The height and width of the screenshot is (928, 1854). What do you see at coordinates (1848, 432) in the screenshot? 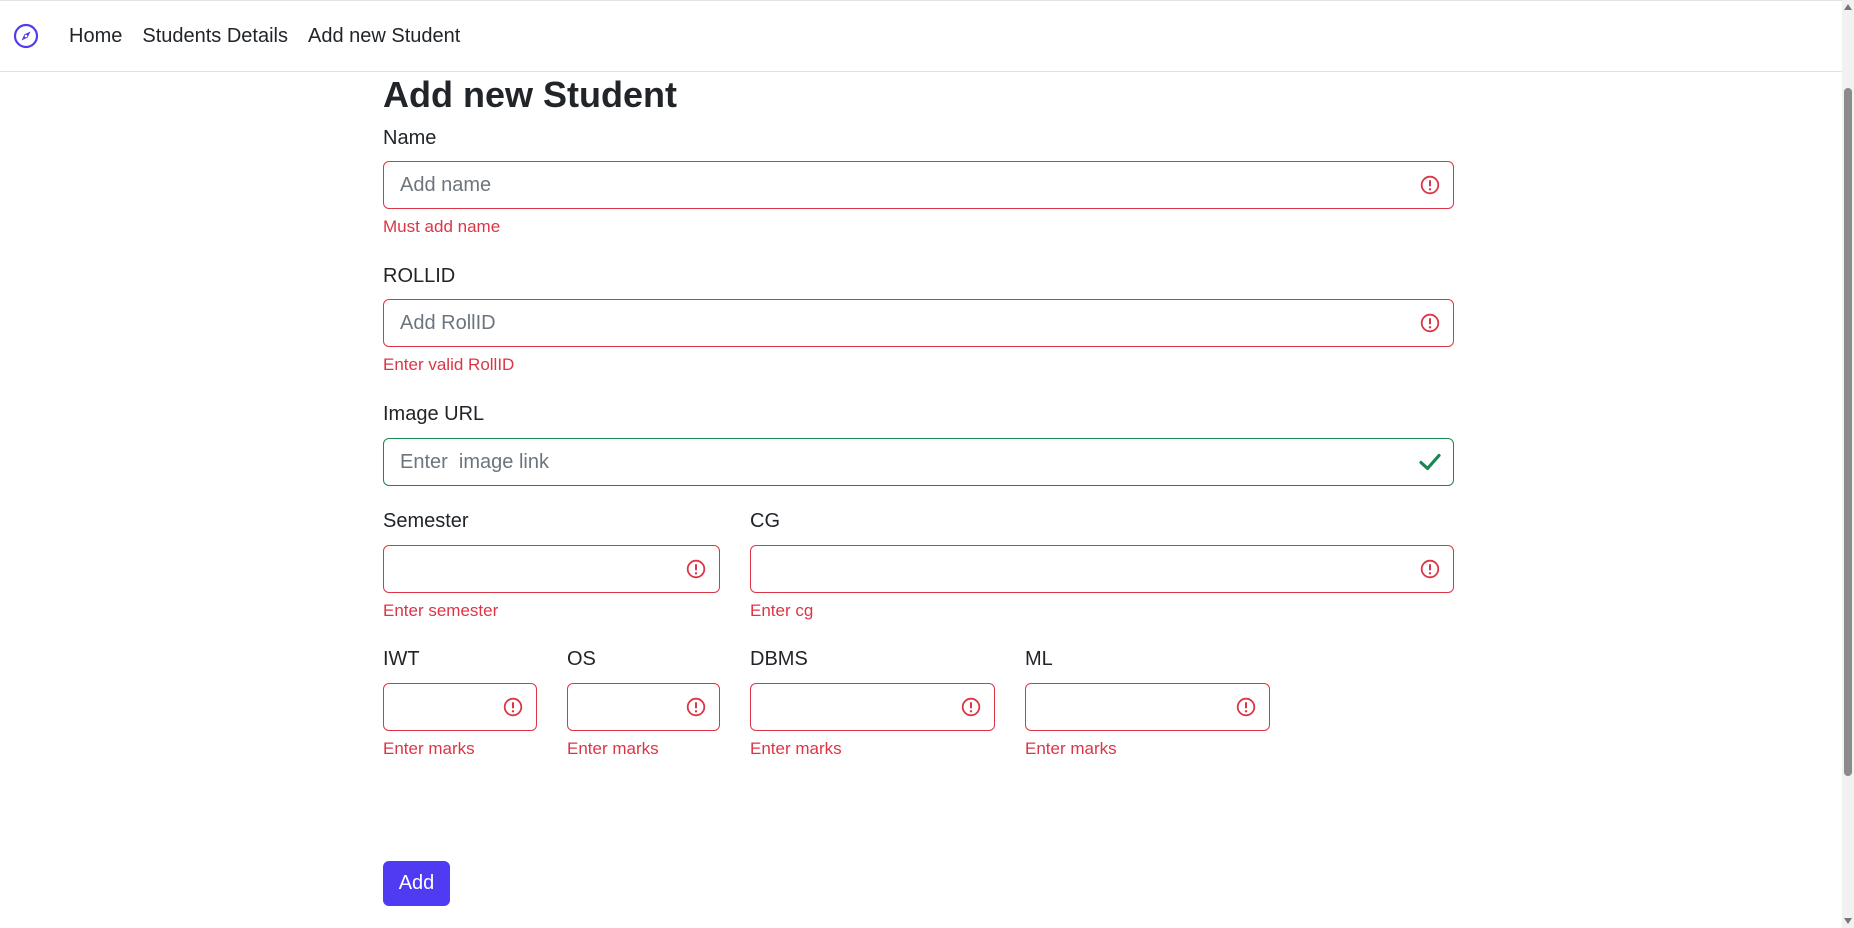
I see `scrollbar-thumb` at bounding box center [1848, 432].